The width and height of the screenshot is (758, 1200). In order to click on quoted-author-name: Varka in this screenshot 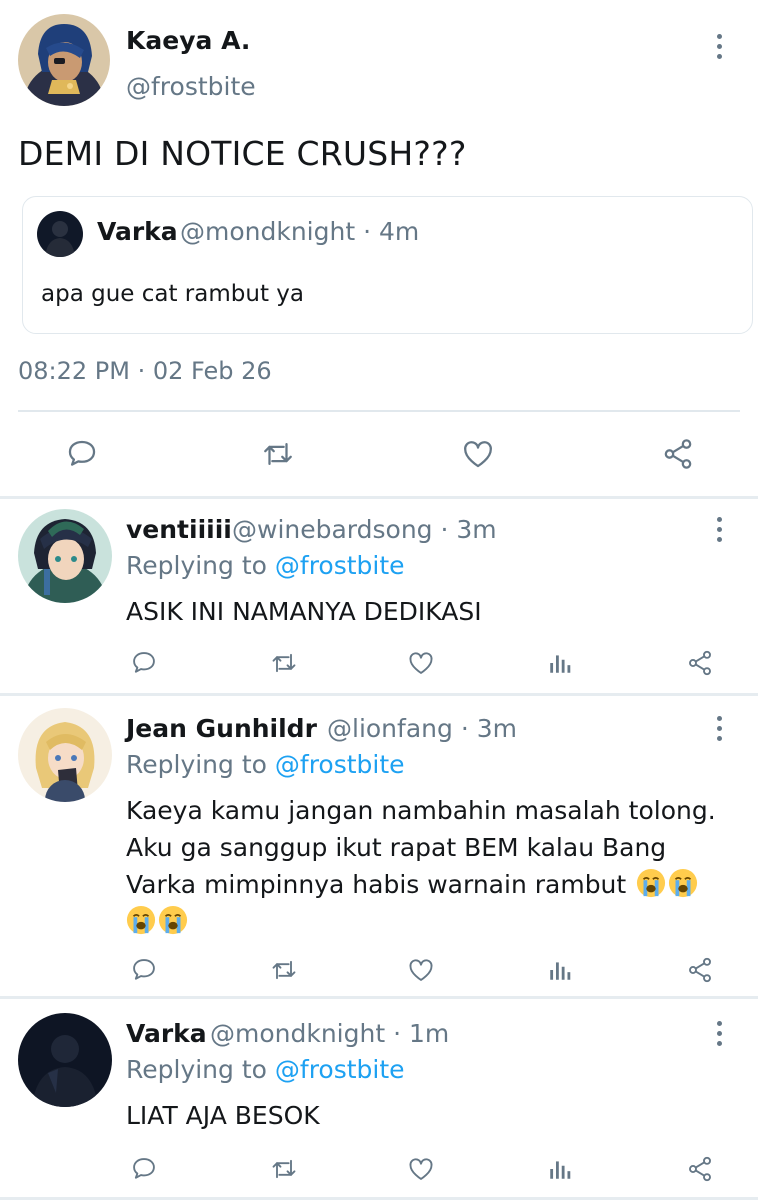, I will do `click(137, 231)`.